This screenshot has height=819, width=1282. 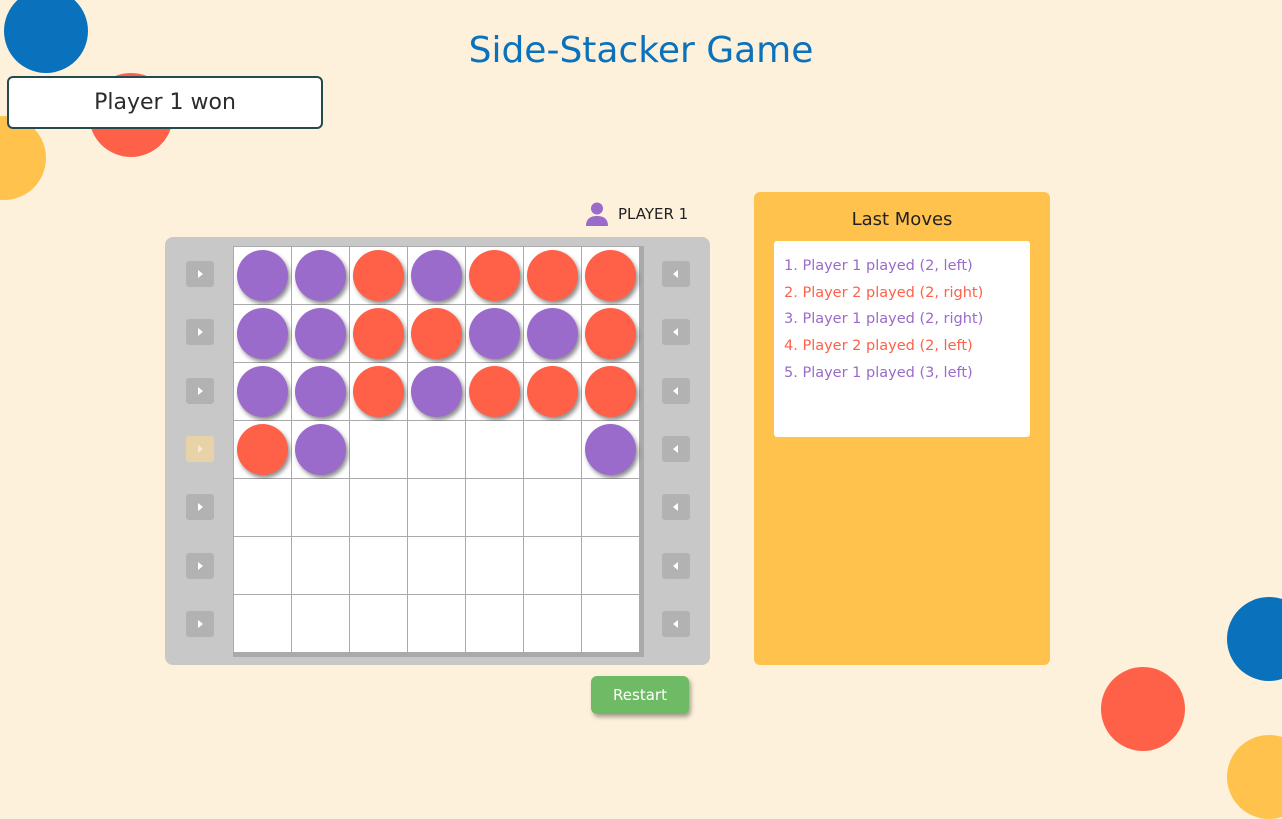 I want to click on push-right-row-6-button, so click(x=676, y=565).